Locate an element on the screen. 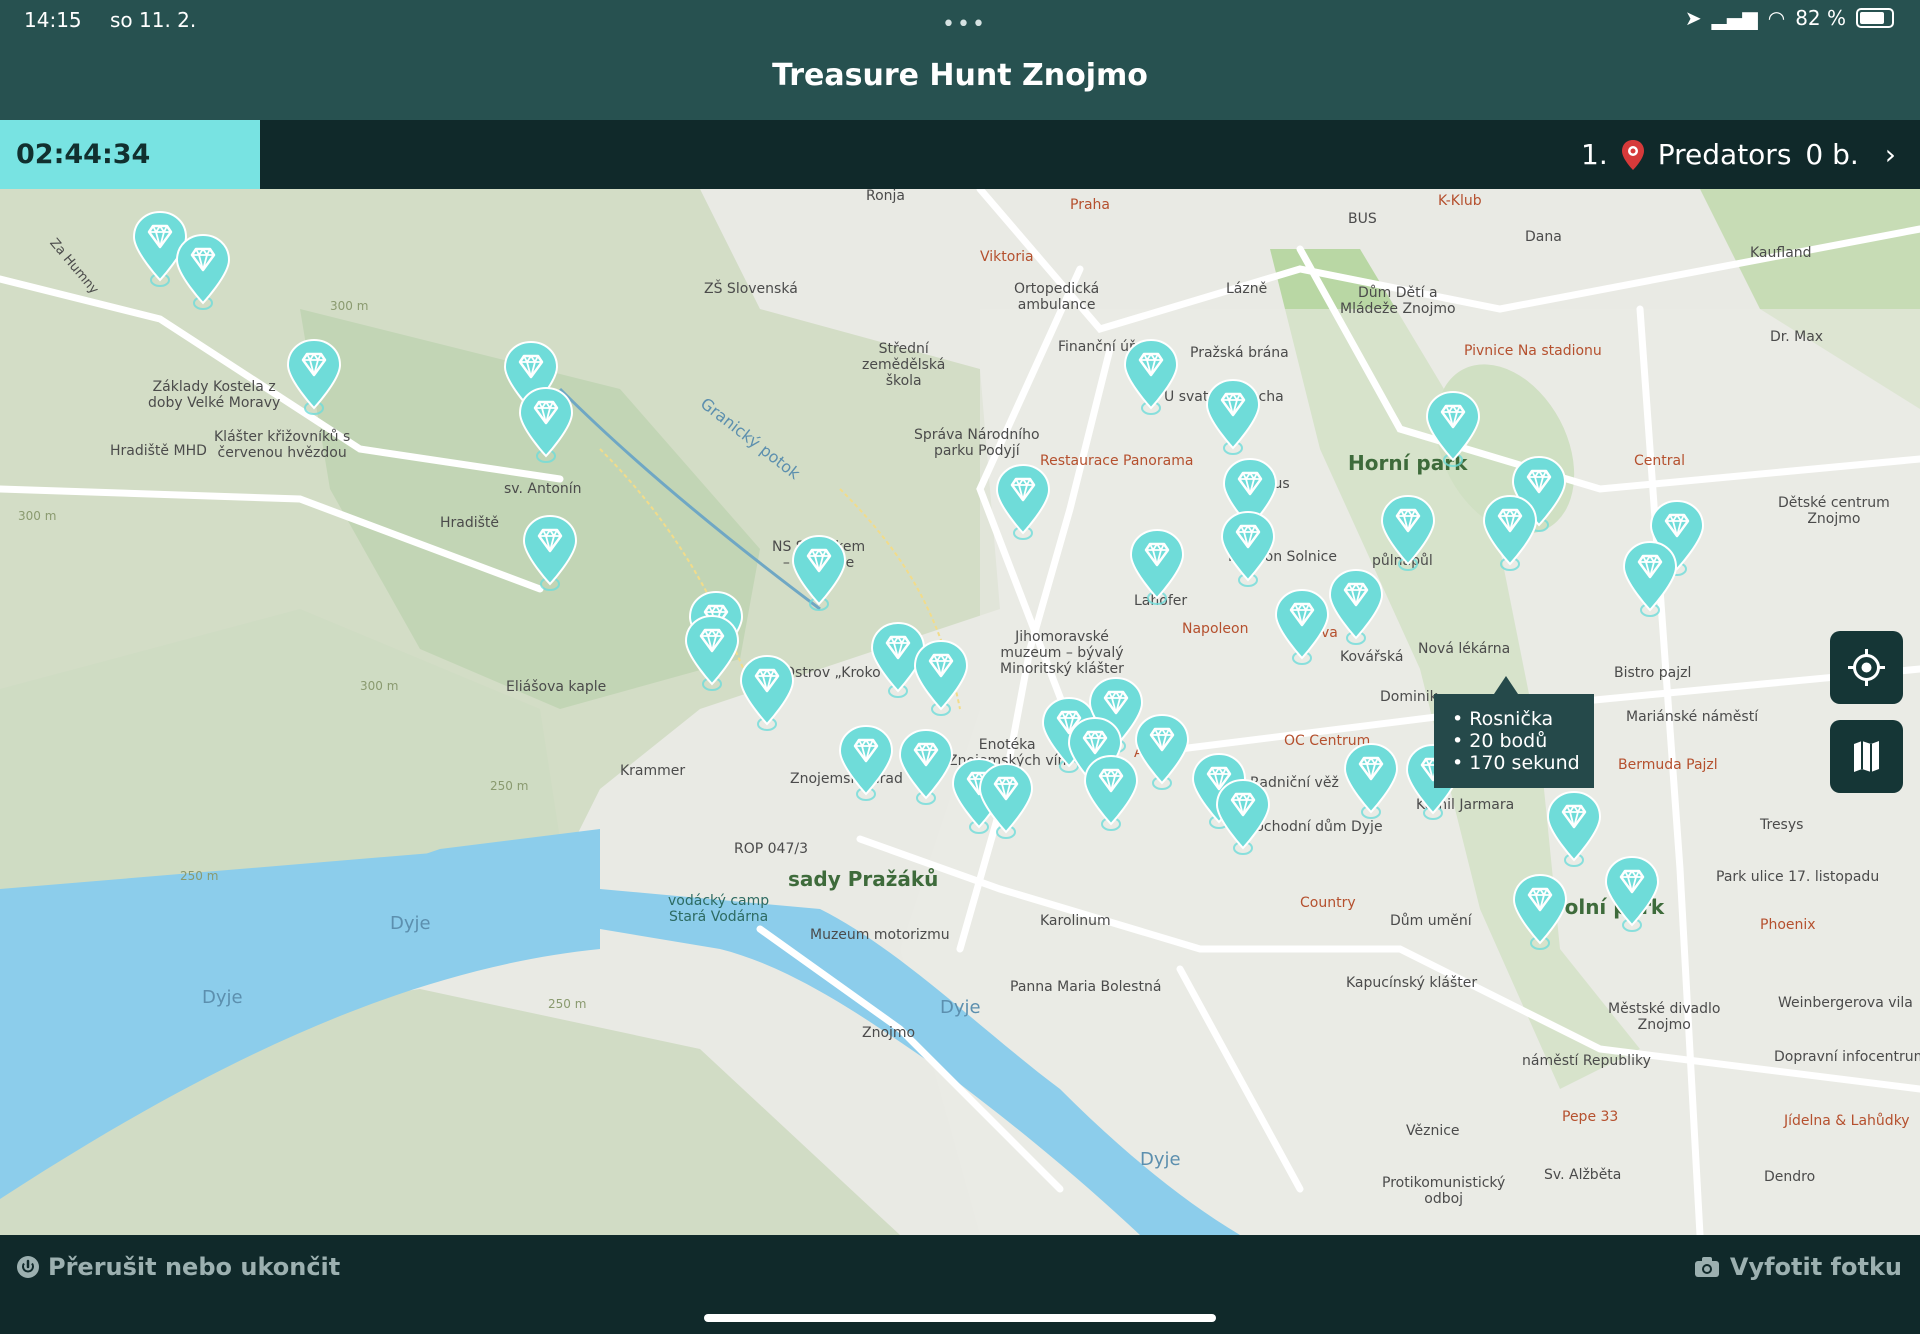 This screenshot has height=1334, width=1920. map-label: Dominik is located at coordinates (1409, 697).